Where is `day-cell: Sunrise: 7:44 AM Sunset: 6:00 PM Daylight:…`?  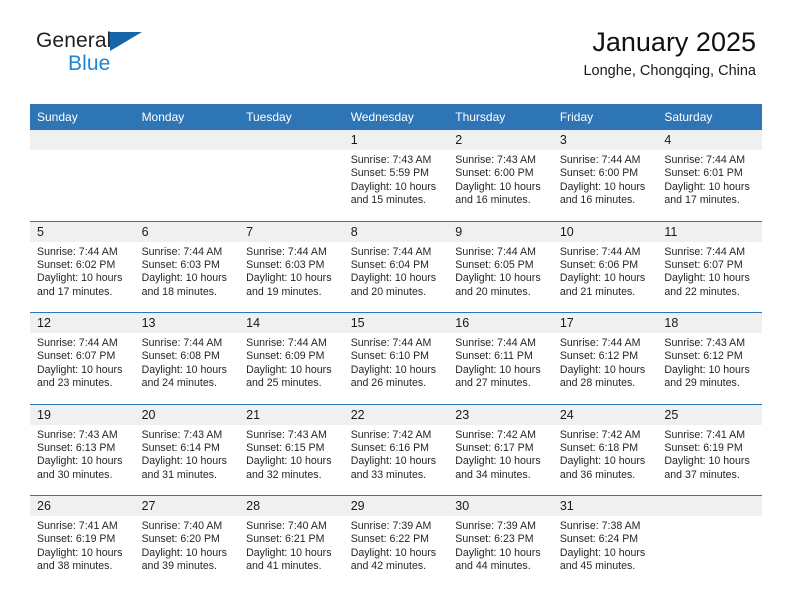
day-cell: Sunrise: 7:44 AM Sunset: 6:00 PM Daylight:… is located at coordinates (605, 186).